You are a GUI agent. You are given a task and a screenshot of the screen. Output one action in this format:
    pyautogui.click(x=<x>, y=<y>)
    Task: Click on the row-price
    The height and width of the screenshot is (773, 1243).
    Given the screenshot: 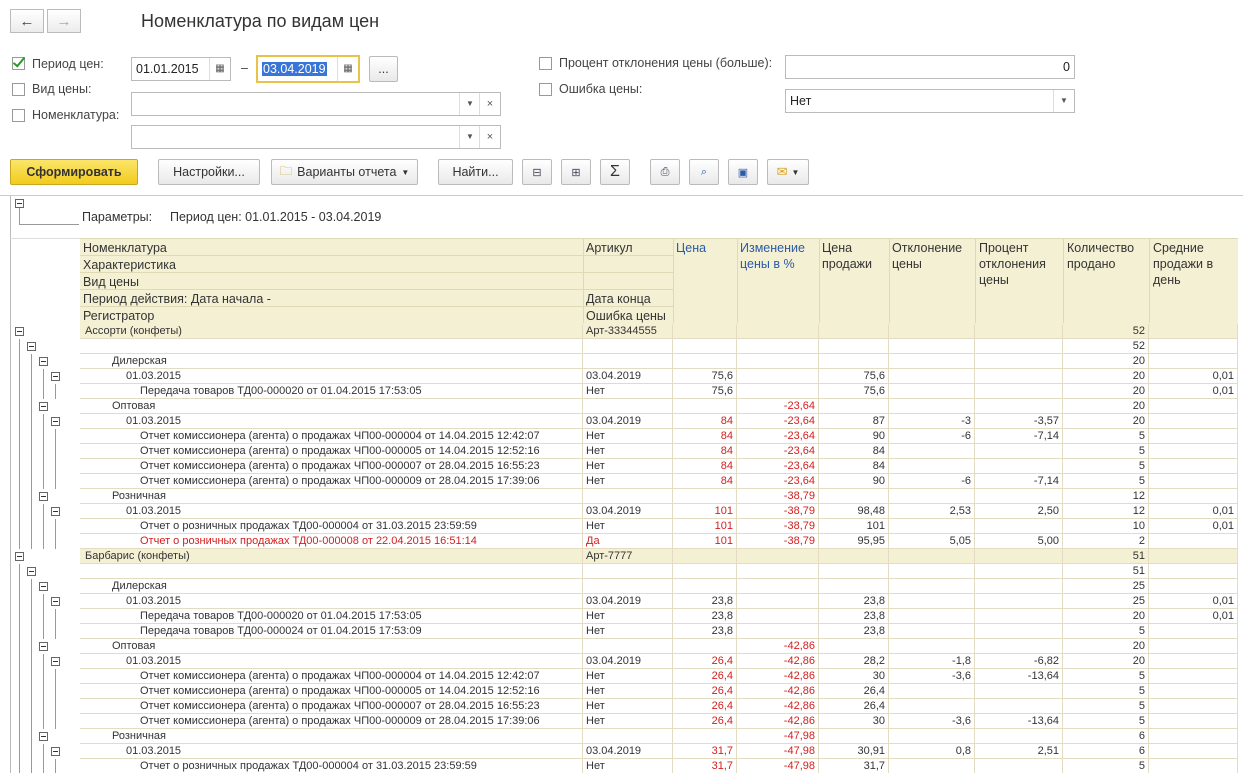 What is the action you would take?
    pyautogui.click(x=705, y=496)
    